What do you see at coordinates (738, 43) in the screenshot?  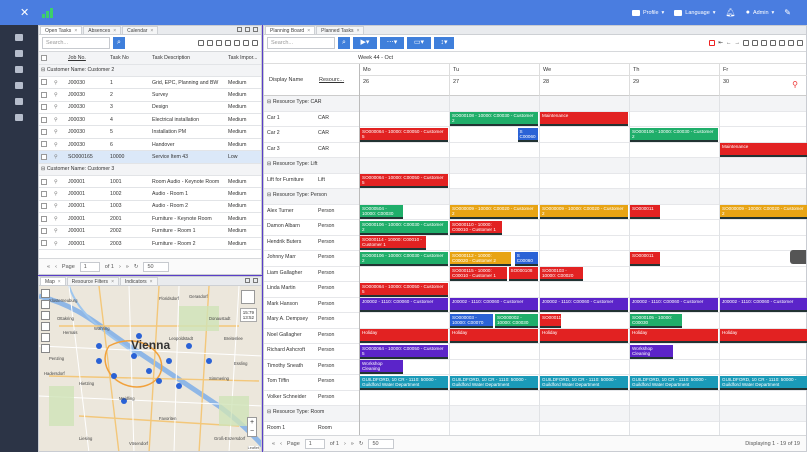 I see `arrow-right-icon: →` at bounding box center [738, 43].